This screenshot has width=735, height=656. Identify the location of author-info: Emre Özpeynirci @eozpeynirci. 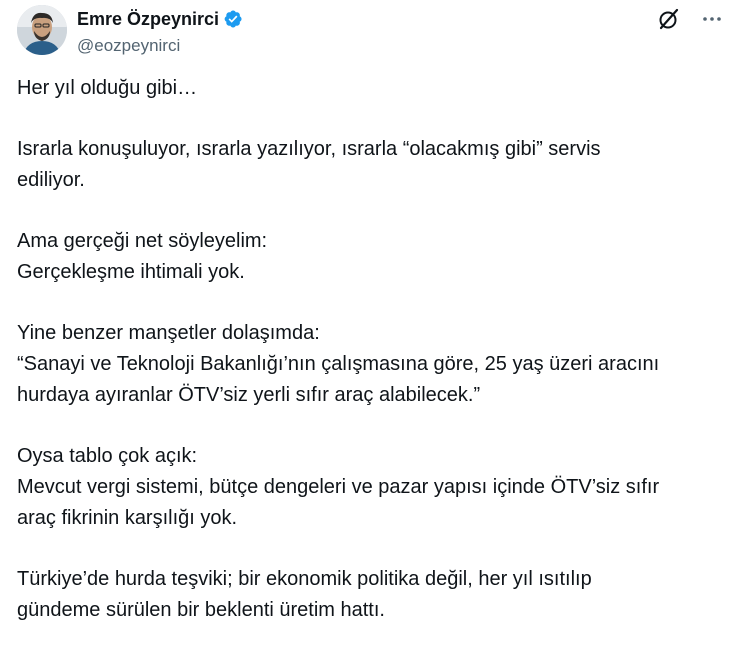
(160, 32).